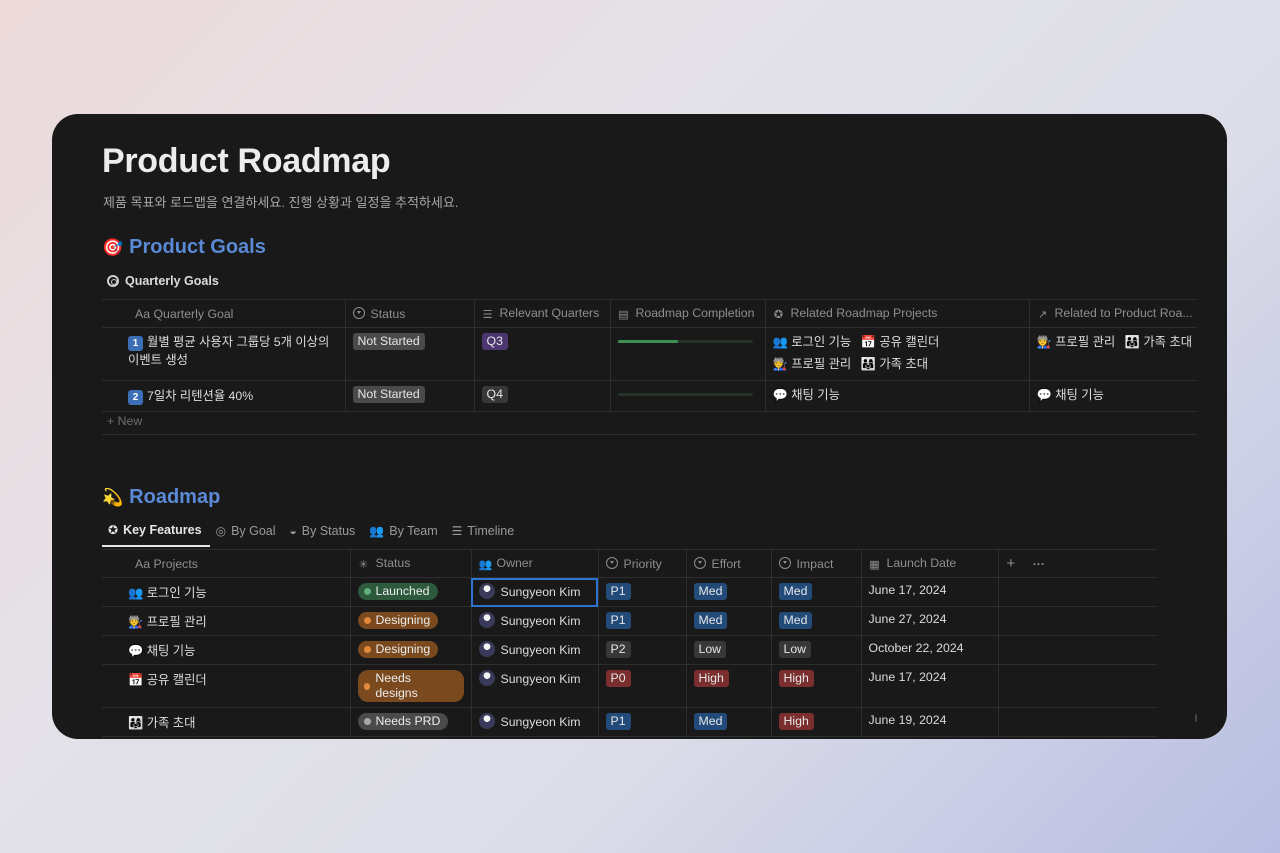 This screenshot has width=1280, height=853. Describe the element at coordinates (642, 650) in the screenshot. I see `priority-cell: P2` at that location.